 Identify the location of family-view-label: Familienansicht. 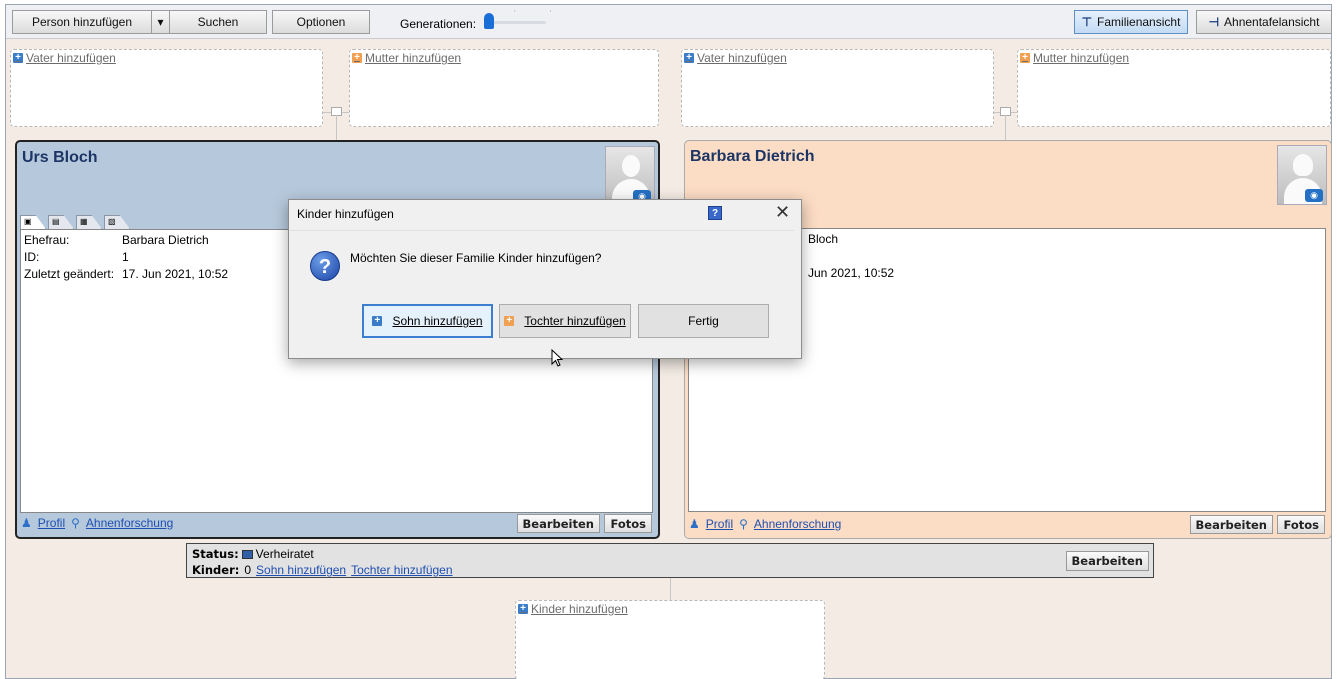
(1139, 22).